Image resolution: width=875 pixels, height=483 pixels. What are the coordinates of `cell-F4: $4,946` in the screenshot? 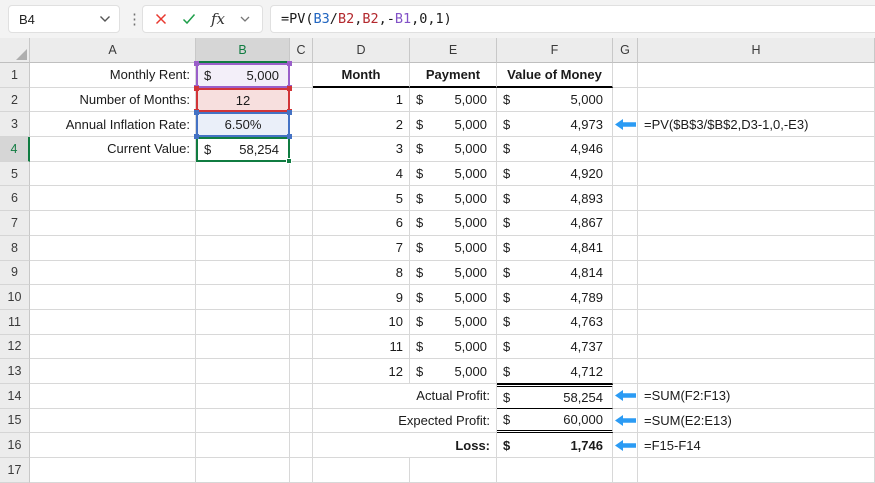 It's located at (555, 149).